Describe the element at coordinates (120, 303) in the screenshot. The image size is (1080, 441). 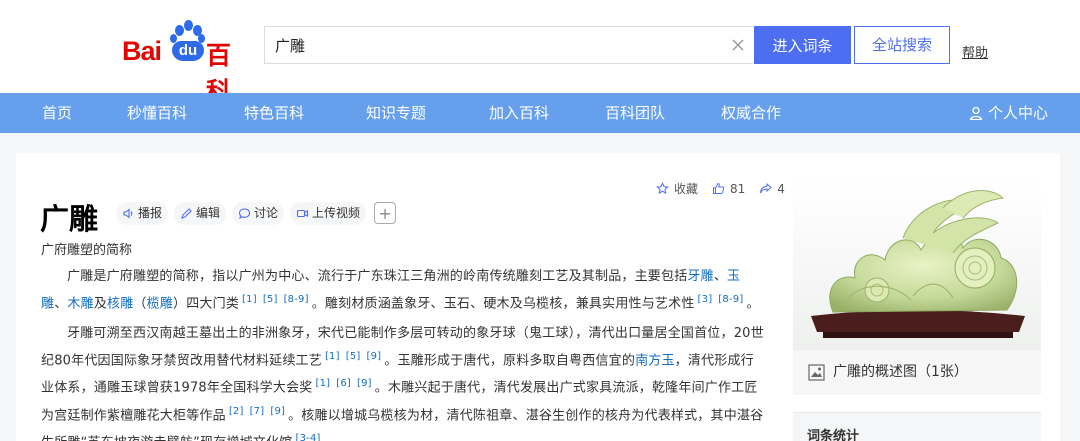
I see `link-nut-carving: 核雕` at that location.